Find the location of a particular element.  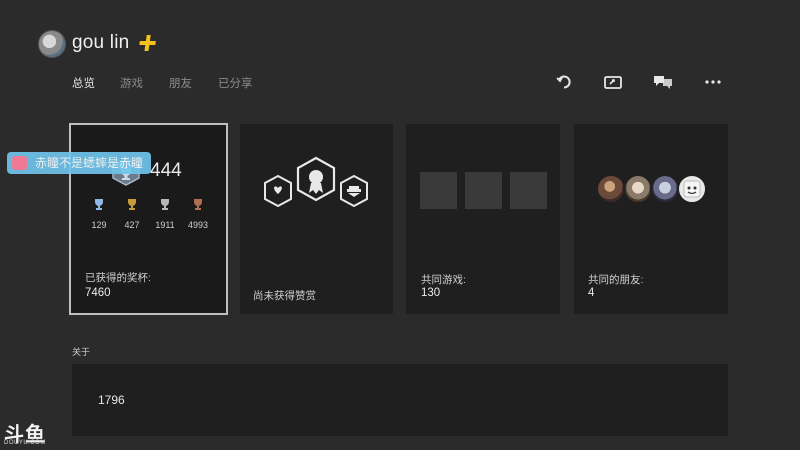

trophy-gold: 427 is located at coordinates (132, 214).